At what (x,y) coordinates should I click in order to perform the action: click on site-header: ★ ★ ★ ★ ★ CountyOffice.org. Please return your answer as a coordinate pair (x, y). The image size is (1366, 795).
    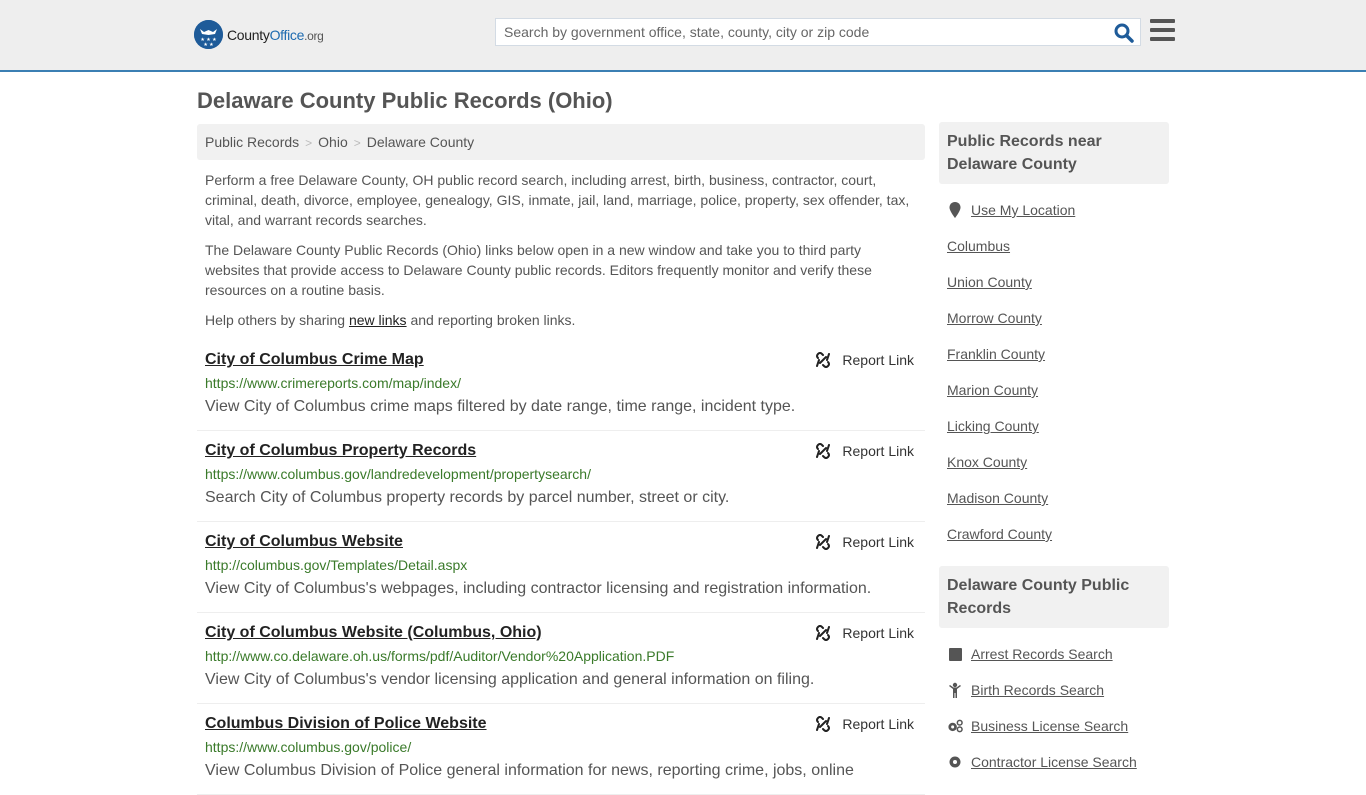
    Looking at the image, I should click on (683, 36).